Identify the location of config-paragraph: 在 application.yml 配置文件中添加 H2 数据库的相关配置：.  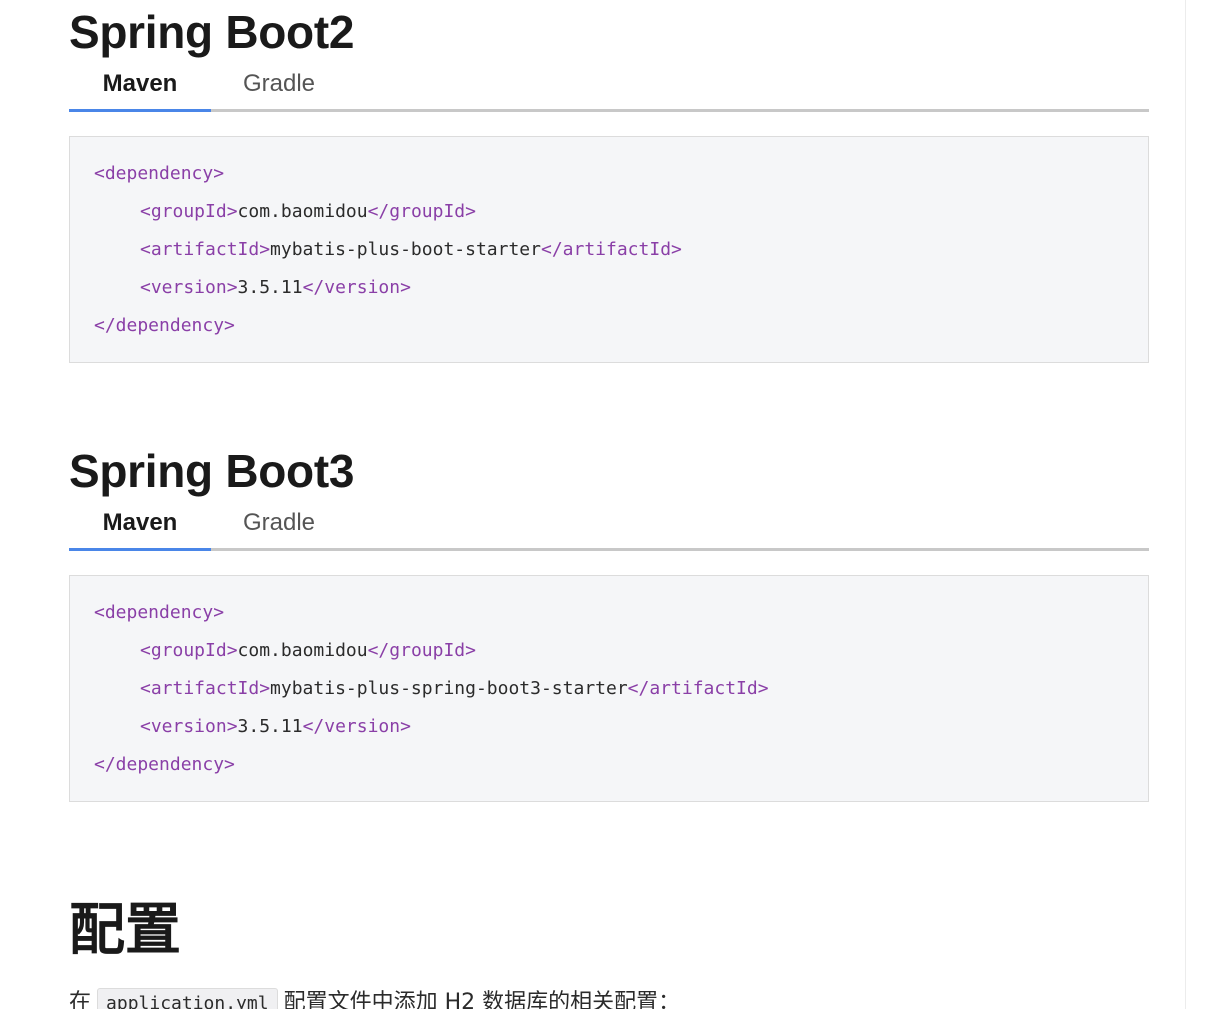
(609, 998).